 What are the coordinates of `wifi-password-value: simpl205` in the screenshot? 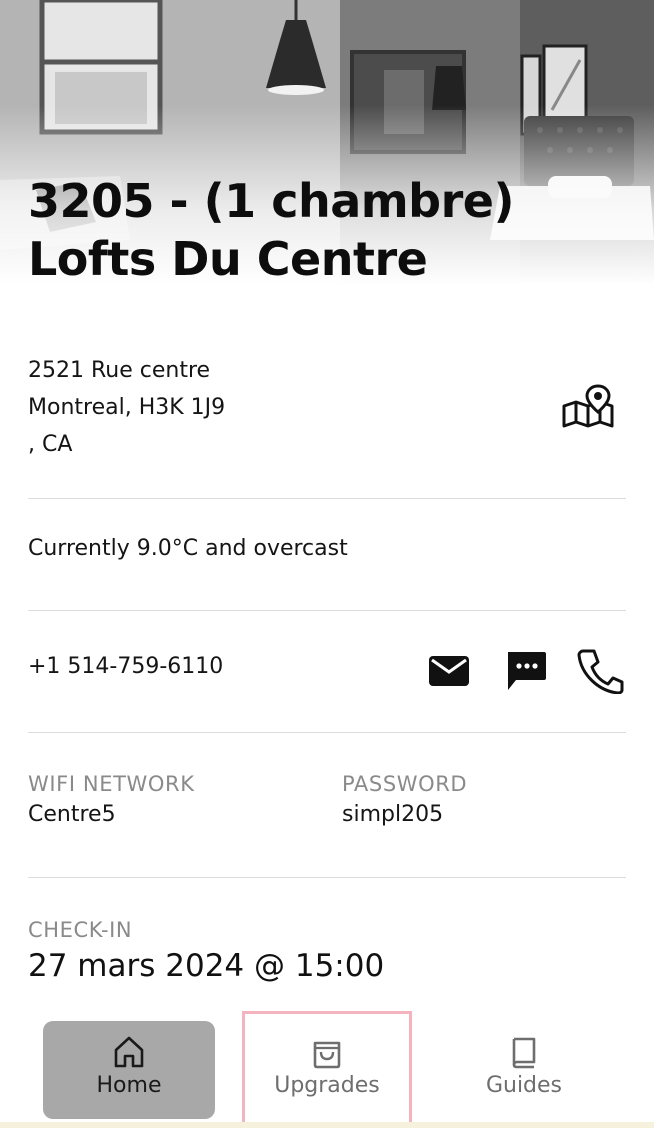 It's located at (393, 814).